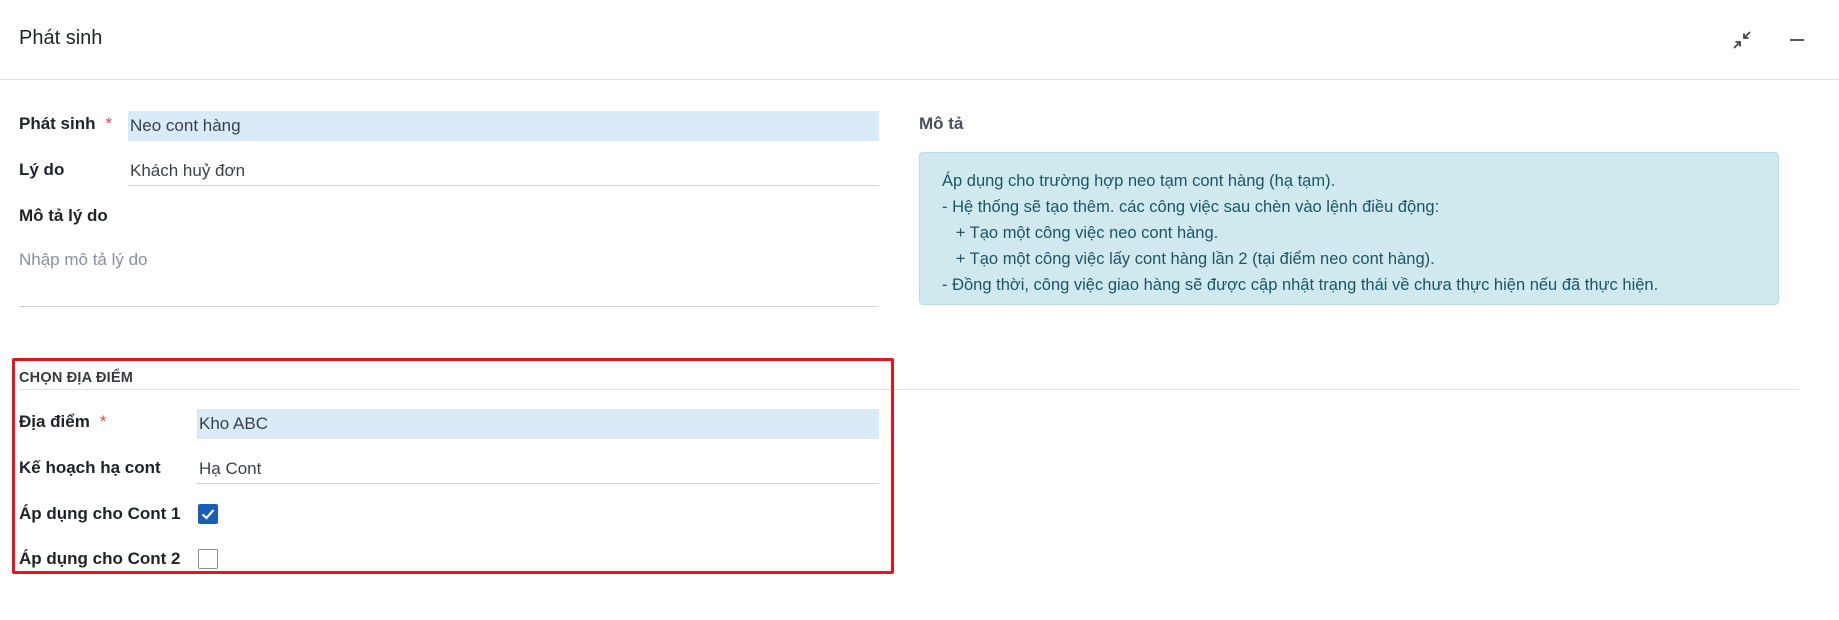 The image size is (1839, 620). What do you see at coordinates (83, 259) in the screenshot?
I see `mo-ta-ly-do-placeholder: Nhập mô tả lý do` at bounding box center [83, 259].